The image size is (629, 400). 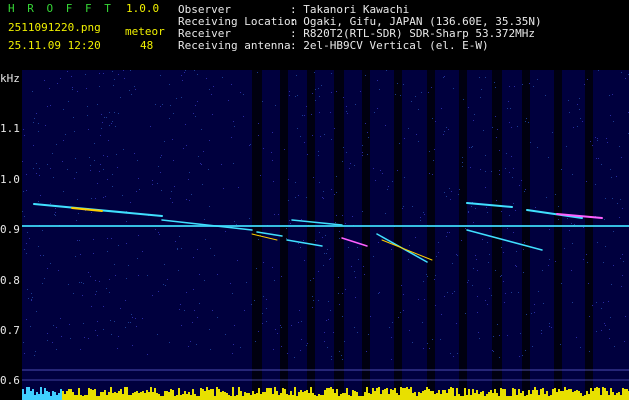 What do you see at coordinates (389, 45) in the screenshot?
I see `antenna-value: : 2el-HB9CV Vertical (el. E-W)` at bounding box center [389, 45].